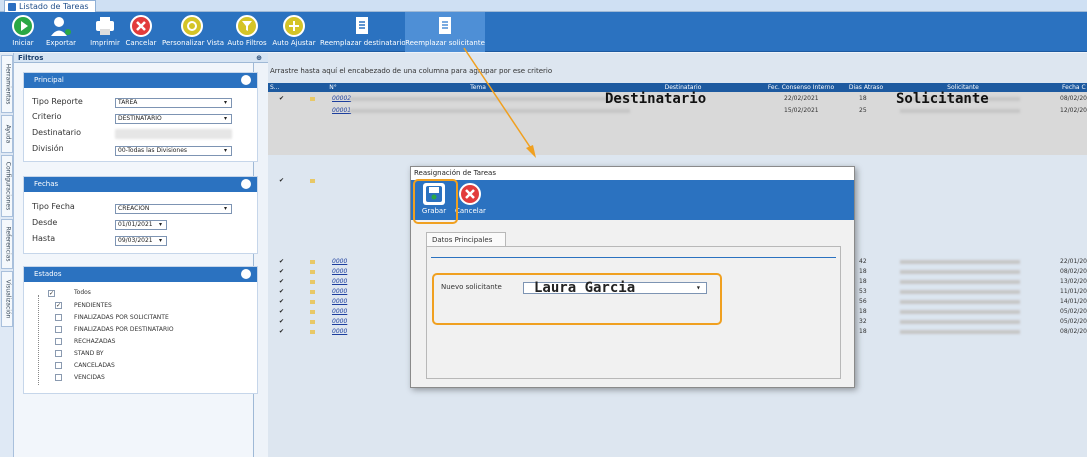 The image size is (1087, 457). I want to click on sidetab-configuraciones: Configuraciones, so click(7, 186).